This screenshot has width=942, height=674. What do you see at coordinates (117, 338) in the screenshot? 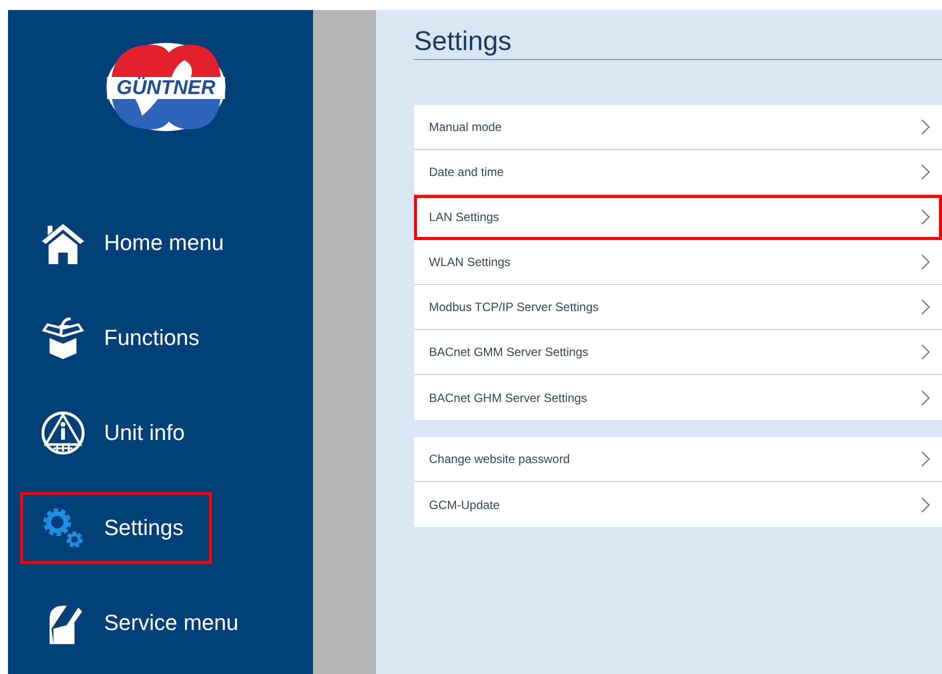
I see `nav-item: Functions` at bounding box center [117, 338].